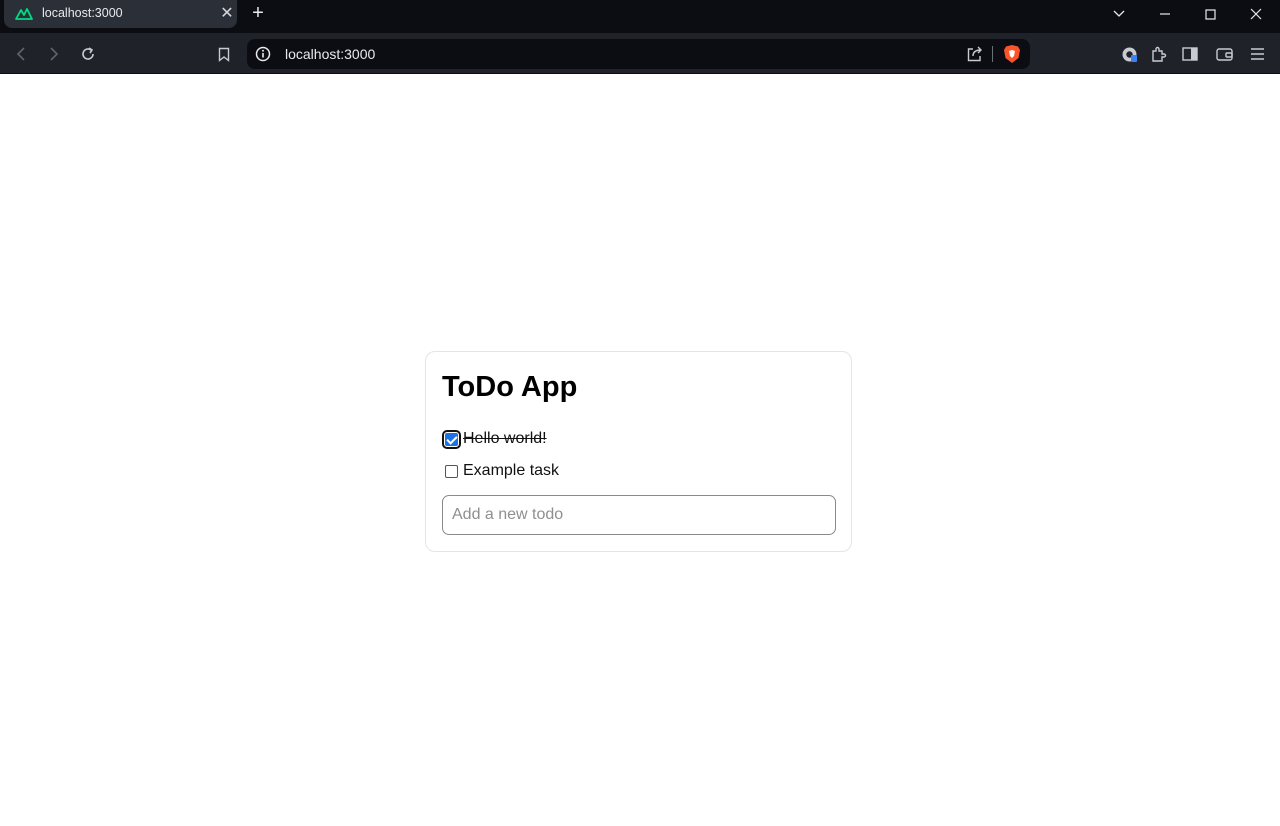  Describe the element at coordinates (992, 54) in the screenshot. I see `address-separator` at that location.